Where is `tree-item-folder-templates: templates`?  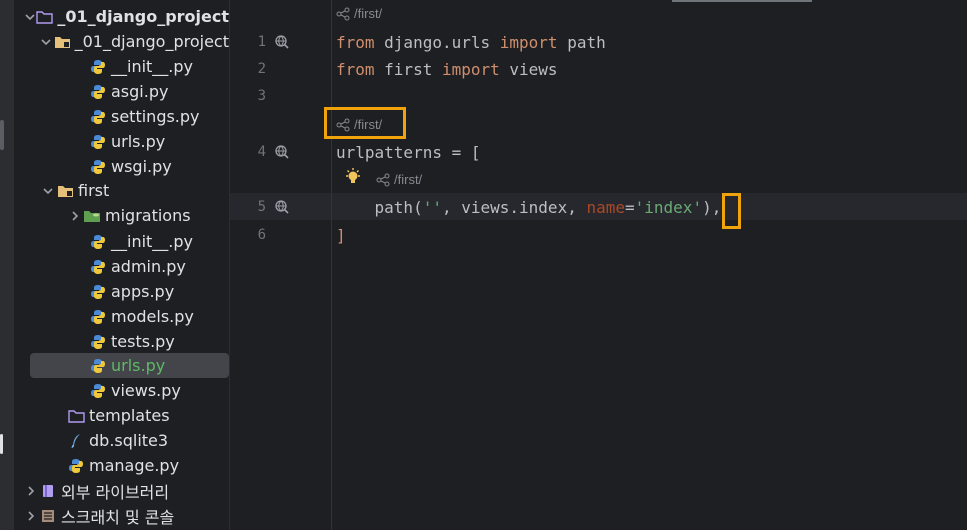
tree-item-folder-templates: templates is located at coordinates (122, 415).